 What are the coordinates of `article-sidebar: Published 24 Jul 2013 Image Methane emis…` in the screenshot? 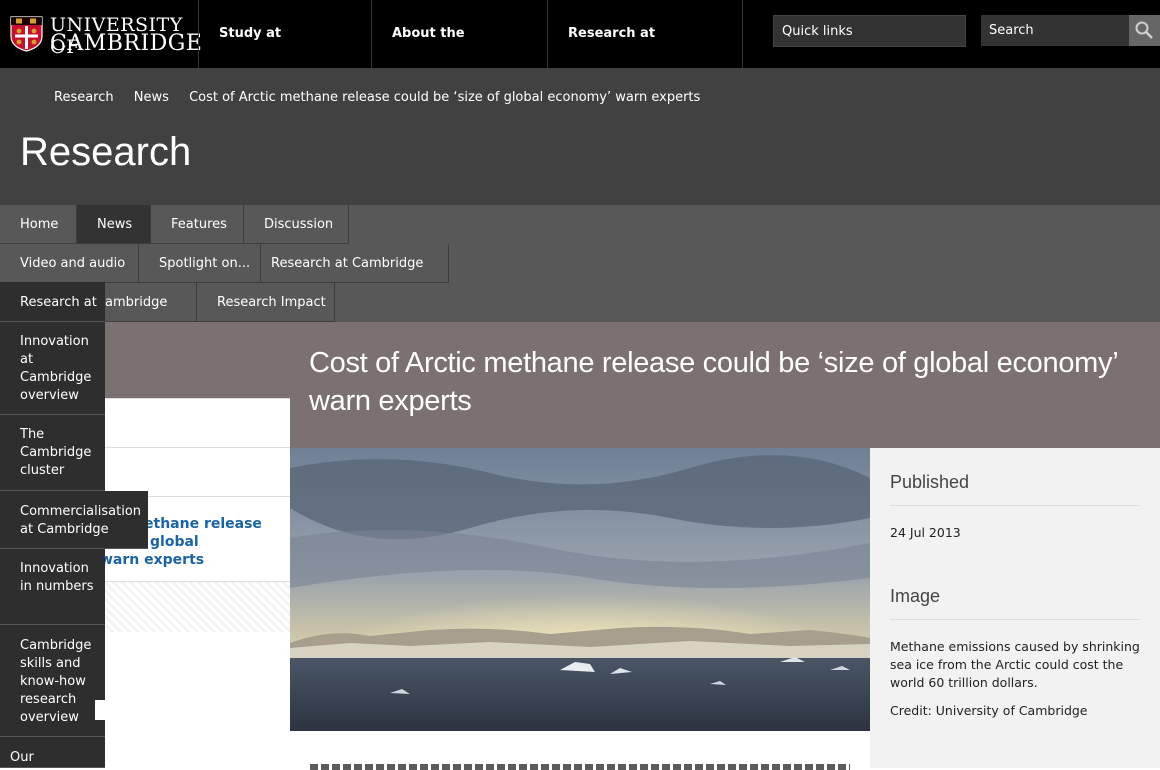 It's located at (1015, 608).